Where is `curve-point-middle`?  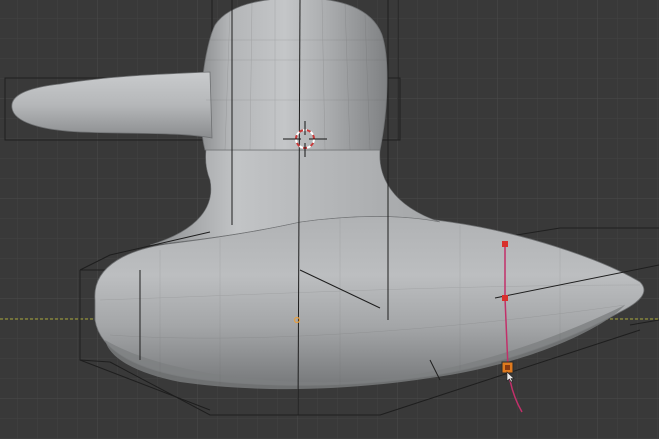 curve-point-middle is located at coordinates (505, 298).